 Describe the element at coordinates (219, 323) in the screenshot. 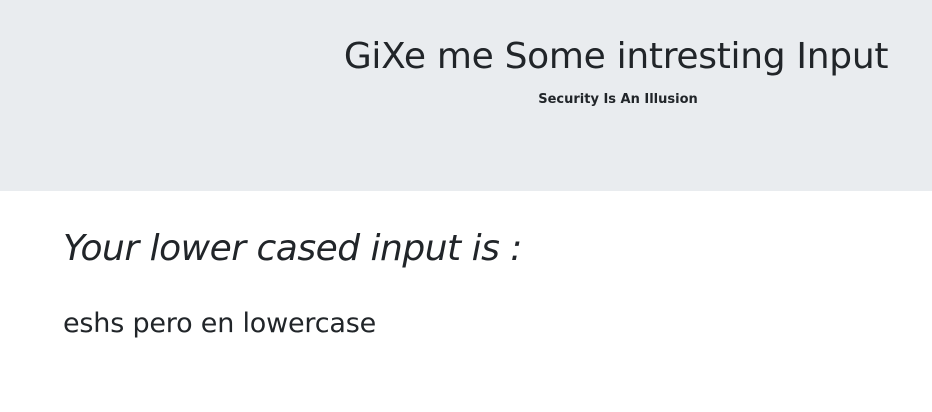

I see `lowercased-output: eshs pero en lowercase` at that location.